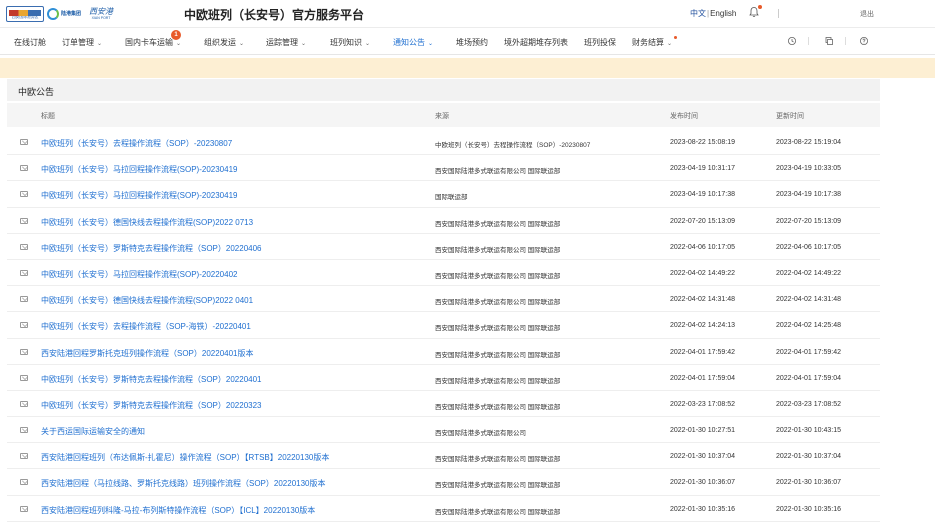 This screenshot has width=935, height=526. I want to click on publish-time: 2022-04-02 14:24:13, so click(702, 326).